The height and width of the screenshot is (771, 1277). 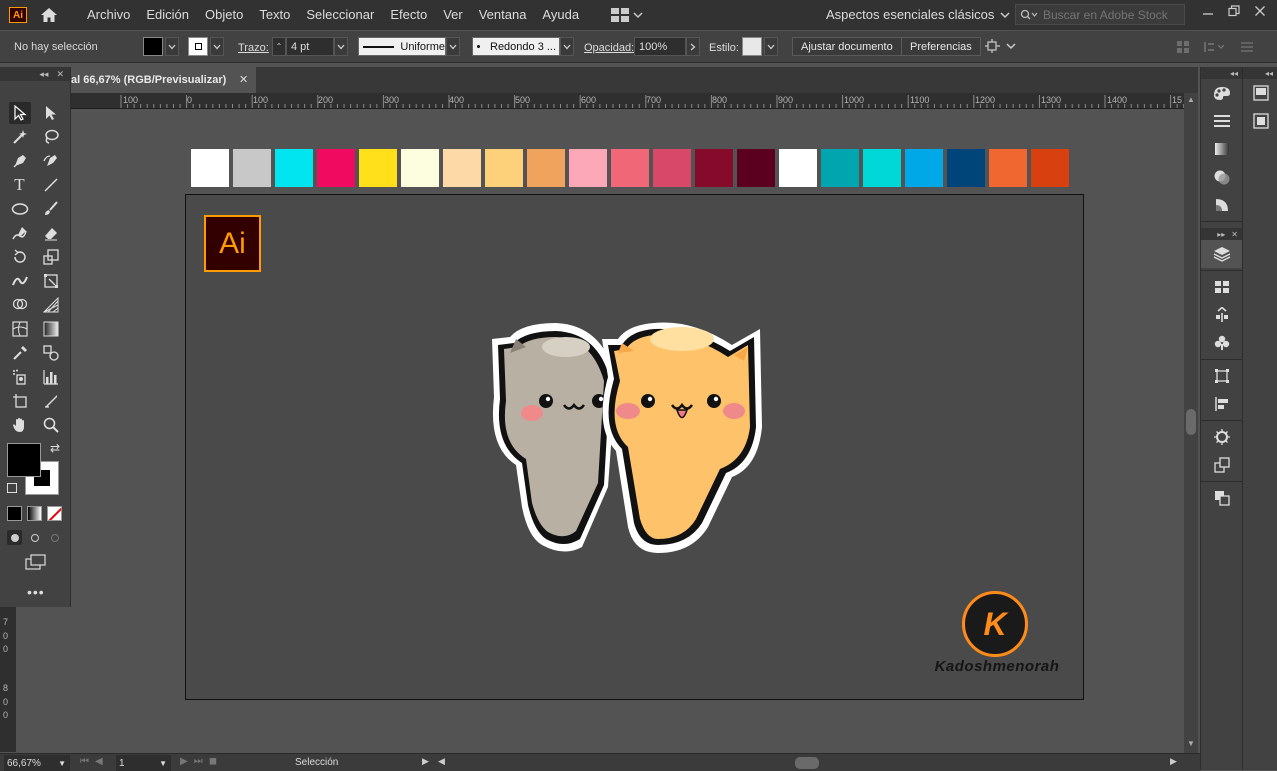 I want to click on paintbrush-tool-icon, so click(x=51, y=209).